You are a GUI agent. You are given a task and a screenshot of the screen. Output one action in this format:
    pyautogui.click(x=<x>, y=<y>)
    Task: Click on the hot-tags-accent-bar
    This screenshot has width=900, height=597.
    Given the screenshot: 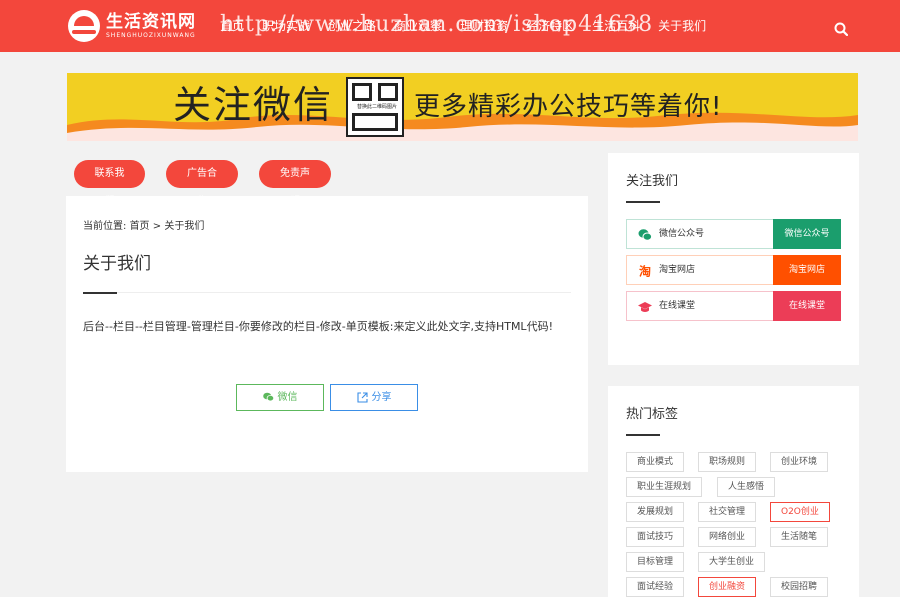 What is the action you would take?
    pyautogui.click(x=643, y=435)
    